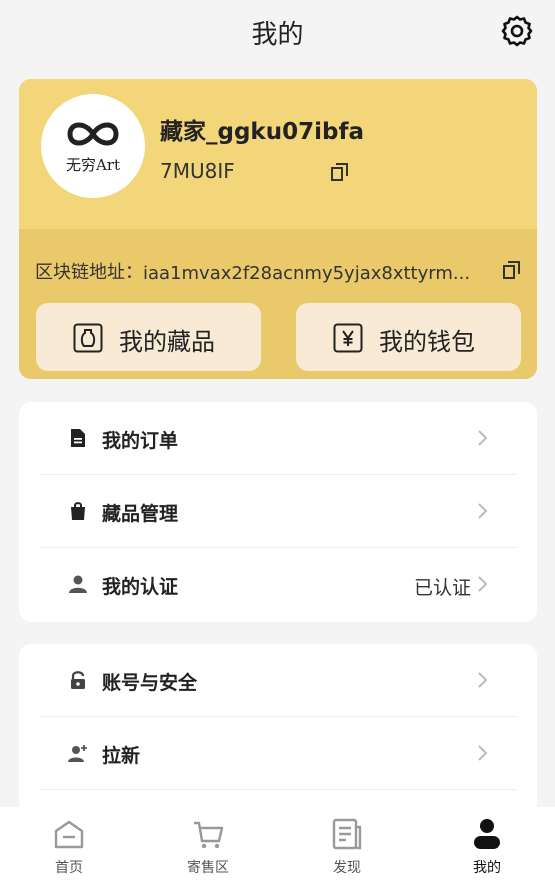  Describe the element at coordinates (487, 868) in the screenshot. I see `tab-label: 我的` at that location.